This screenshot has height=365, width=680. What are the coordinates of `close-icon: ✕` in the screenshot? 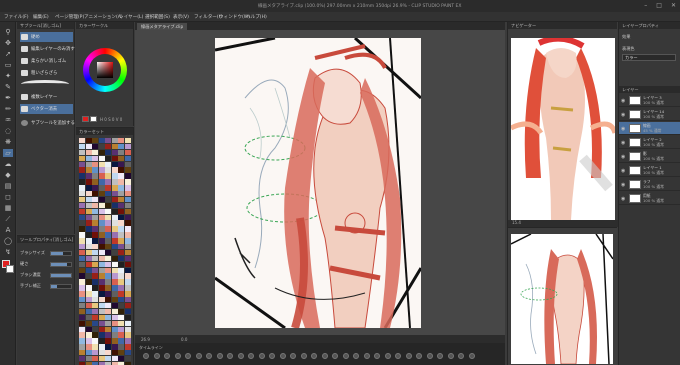 It's located at (673, 5).